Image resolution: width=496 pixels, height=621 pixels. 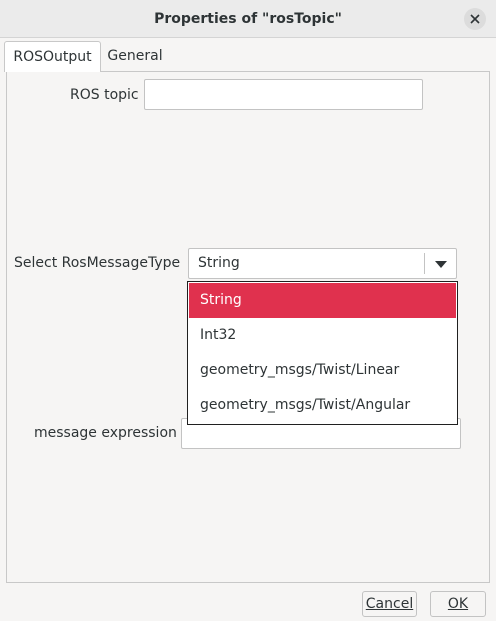 What do you see at coordinates (97, 263) in the screenshot?
I see `message-type-label: Select RosMessageType` at bounding box center [97, 263].